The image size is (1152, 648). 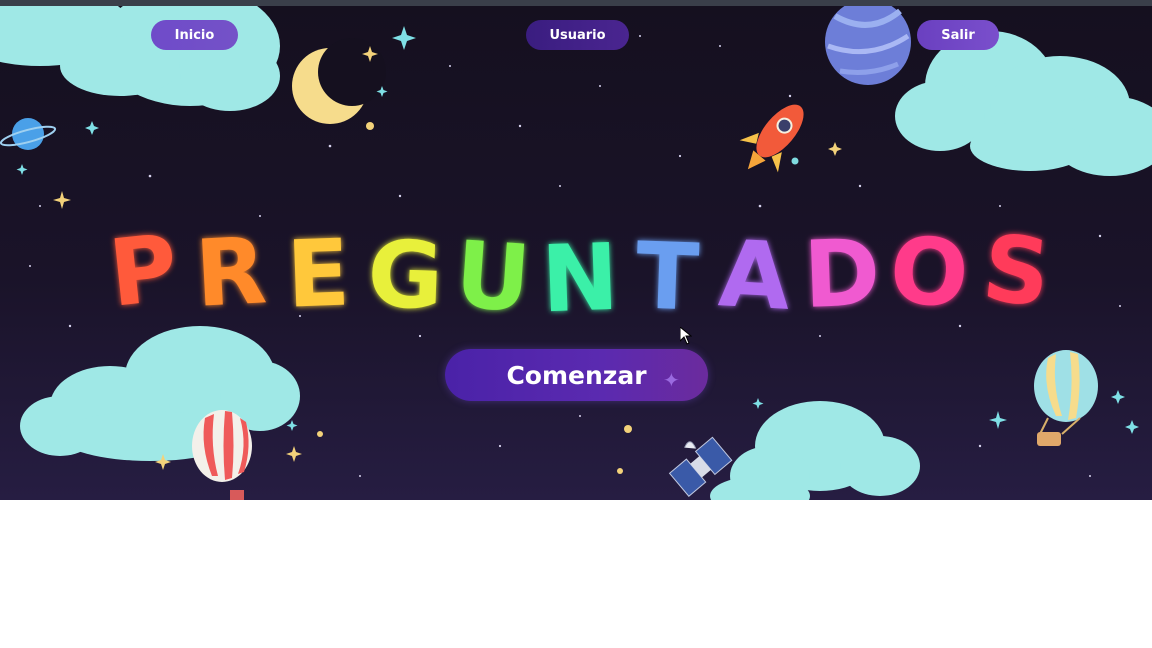 What do you see at coordinates (771, 138) in the screenshot?
I see `rocket-icon` at bounding box center [771, 138].